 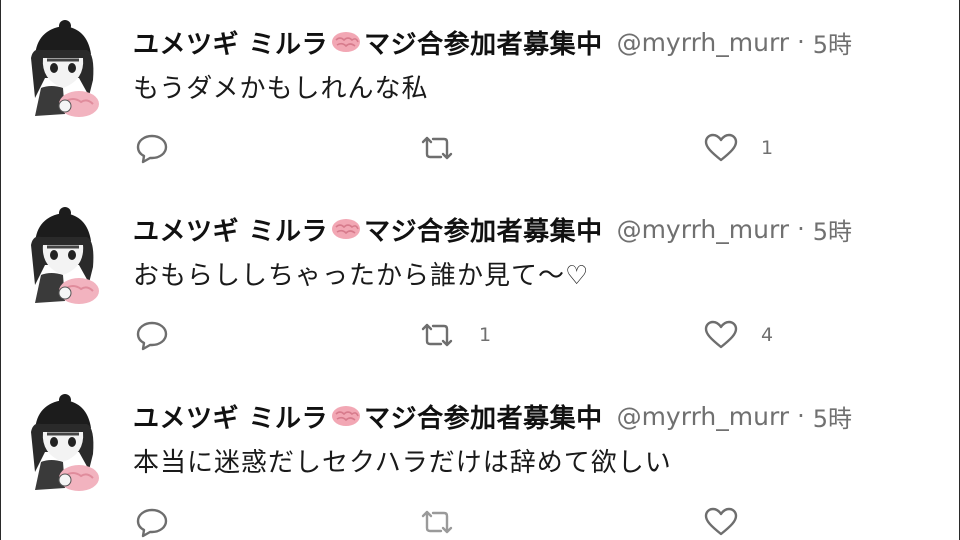 I want to click on like-count: 4, so click(x=767, y=335).